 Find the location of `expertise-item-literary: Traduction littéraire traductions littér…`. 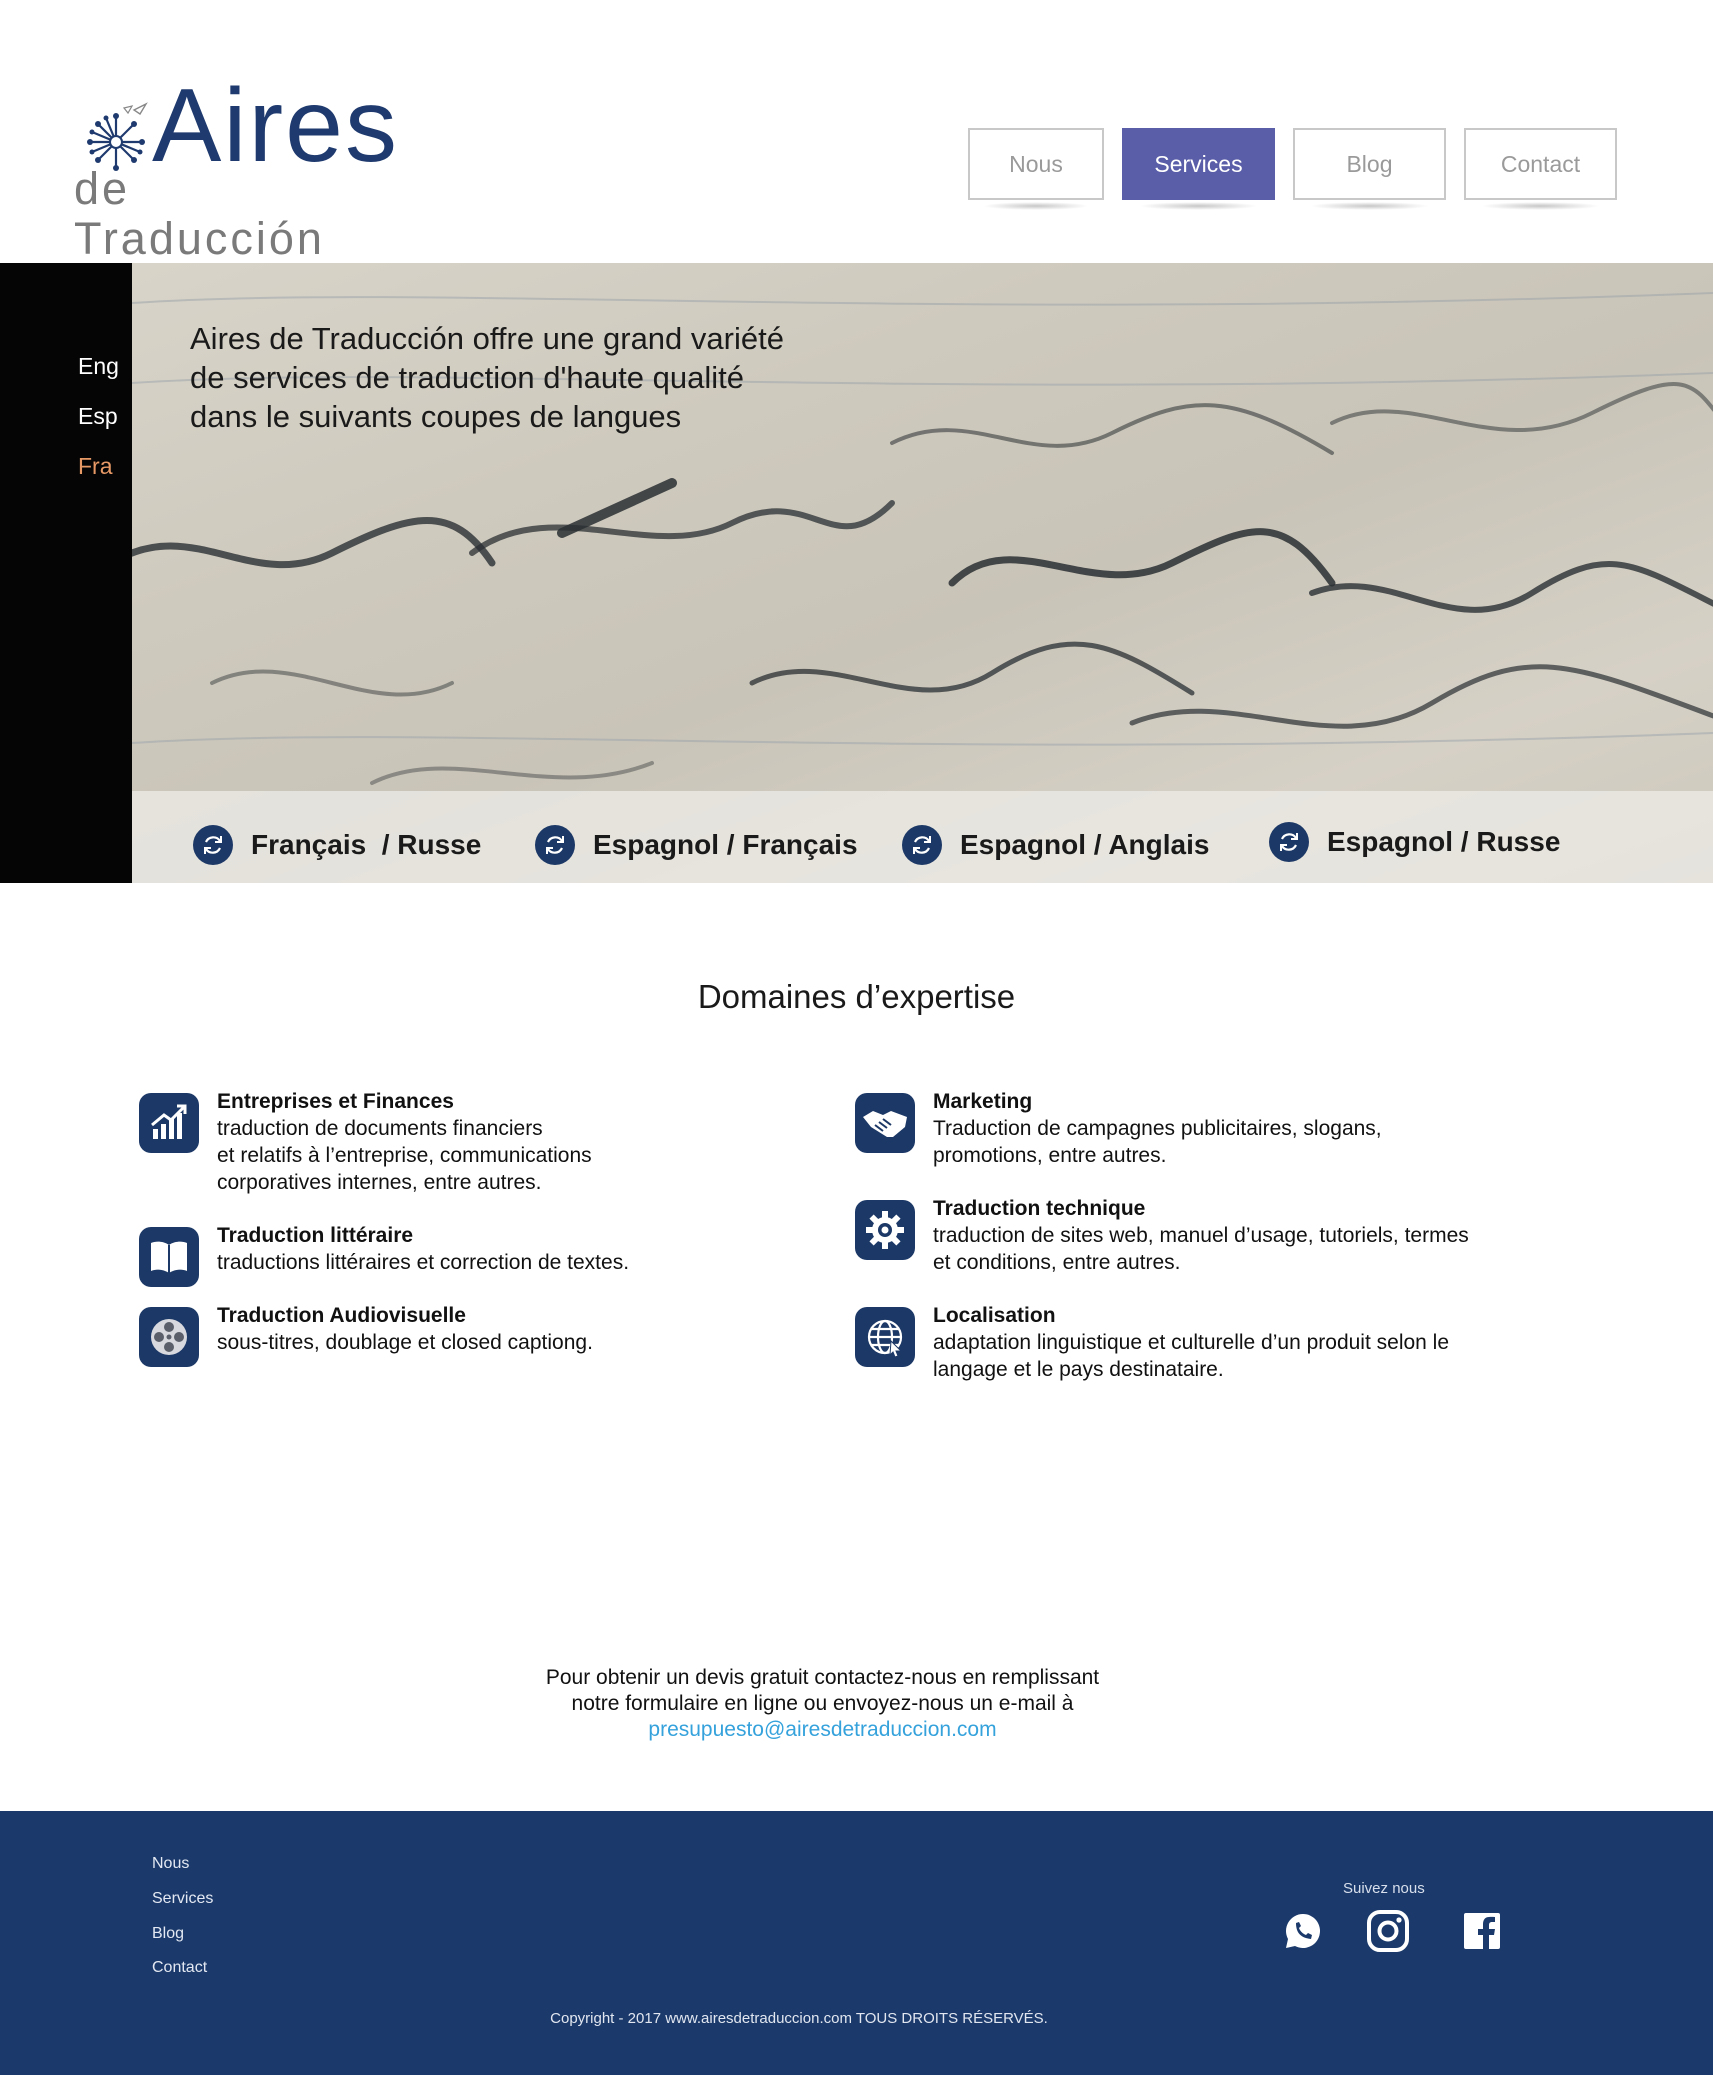

expertise-item-literary: Traduction littéraire traductions littér… is located at coordinates (384, 1254).